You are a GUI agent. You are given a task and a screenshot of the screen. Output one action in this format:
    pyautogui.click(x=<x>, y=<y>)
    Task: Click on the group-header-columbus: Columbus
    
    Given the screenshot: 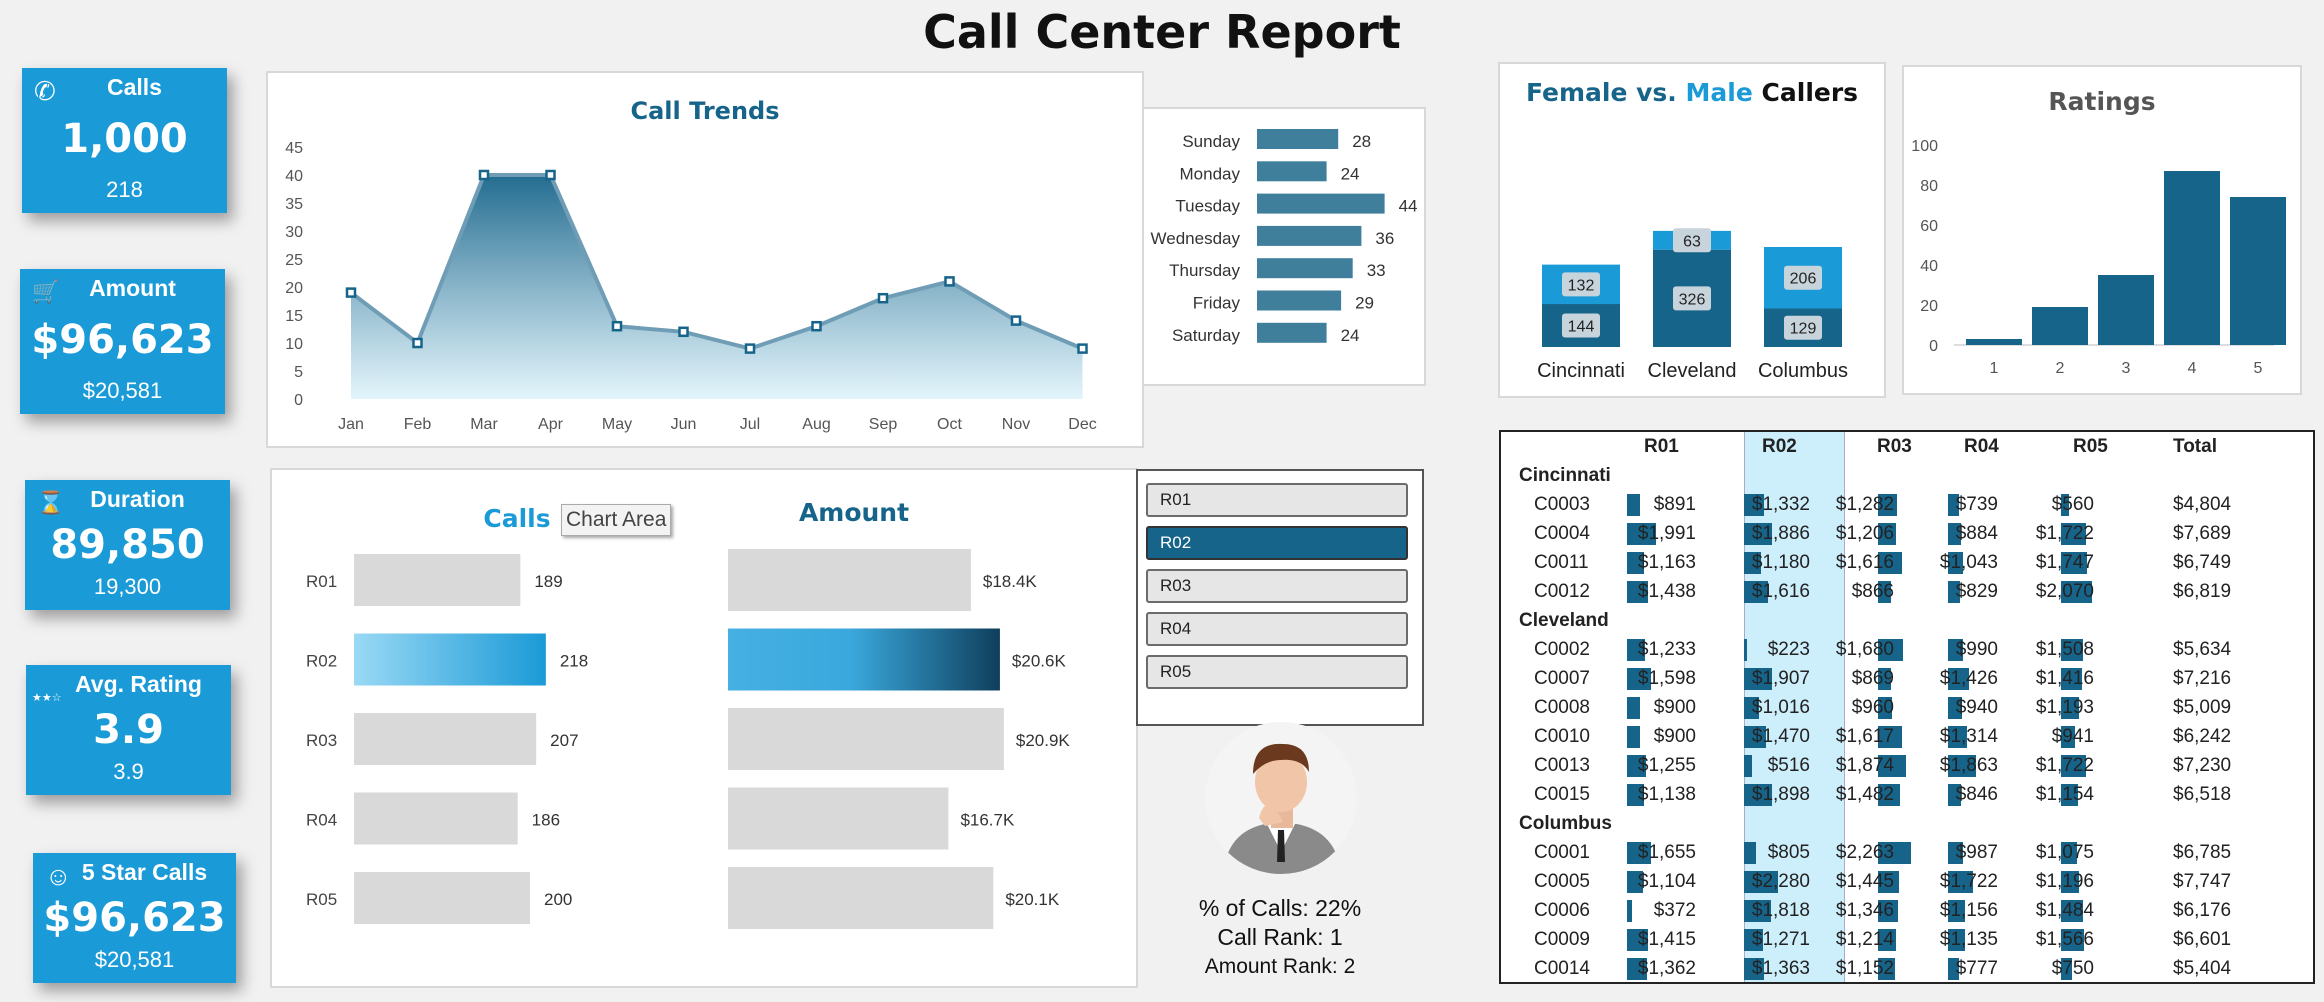 What is the action you would take?
    pyautogui.click(x=1565, y=823)
    